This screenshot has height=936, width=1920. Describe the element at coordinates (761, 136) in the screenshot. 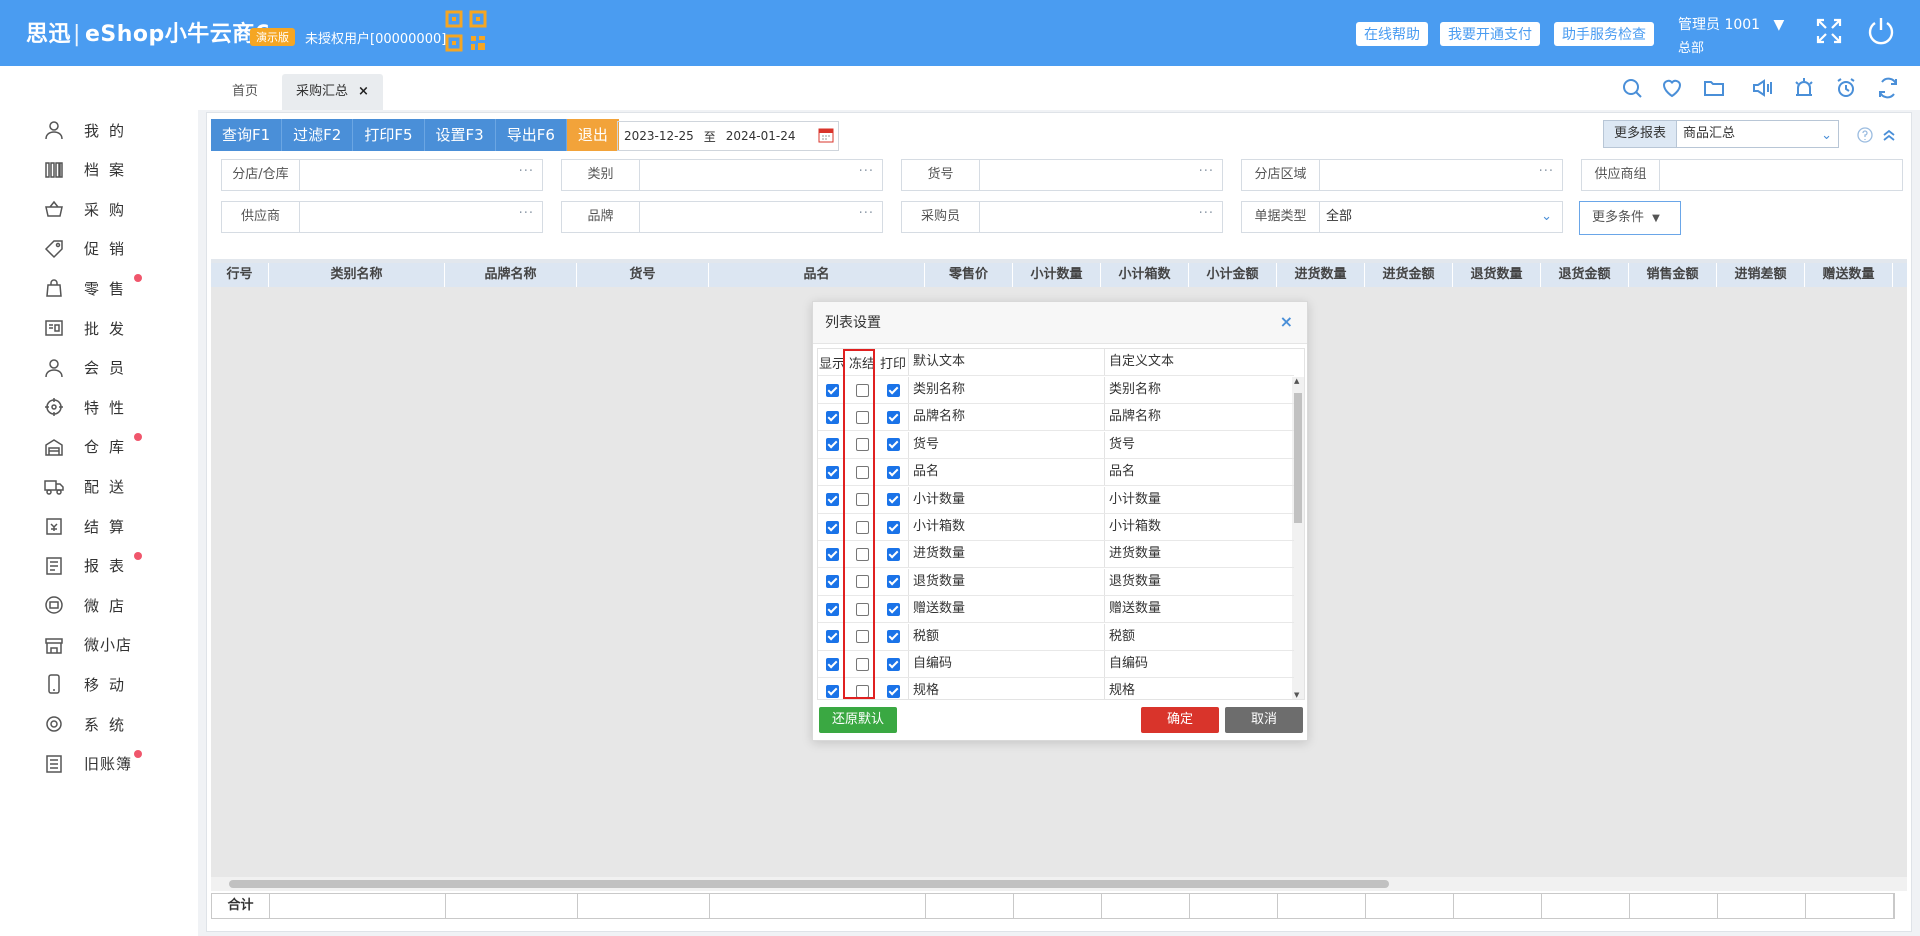

I see `date-to: 2024-01-24` at that location.